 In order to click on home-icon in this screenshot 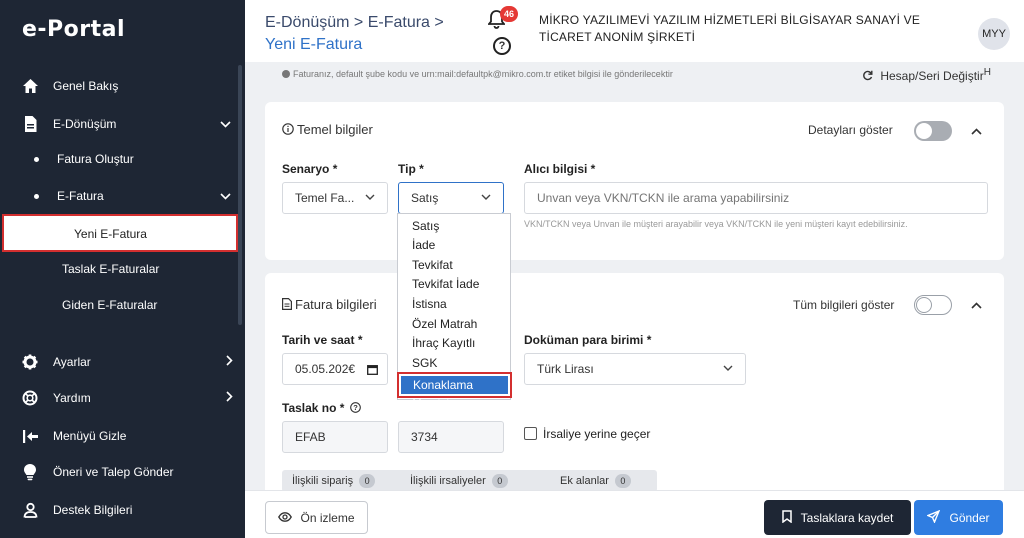, I will do `click(30, 86)`.